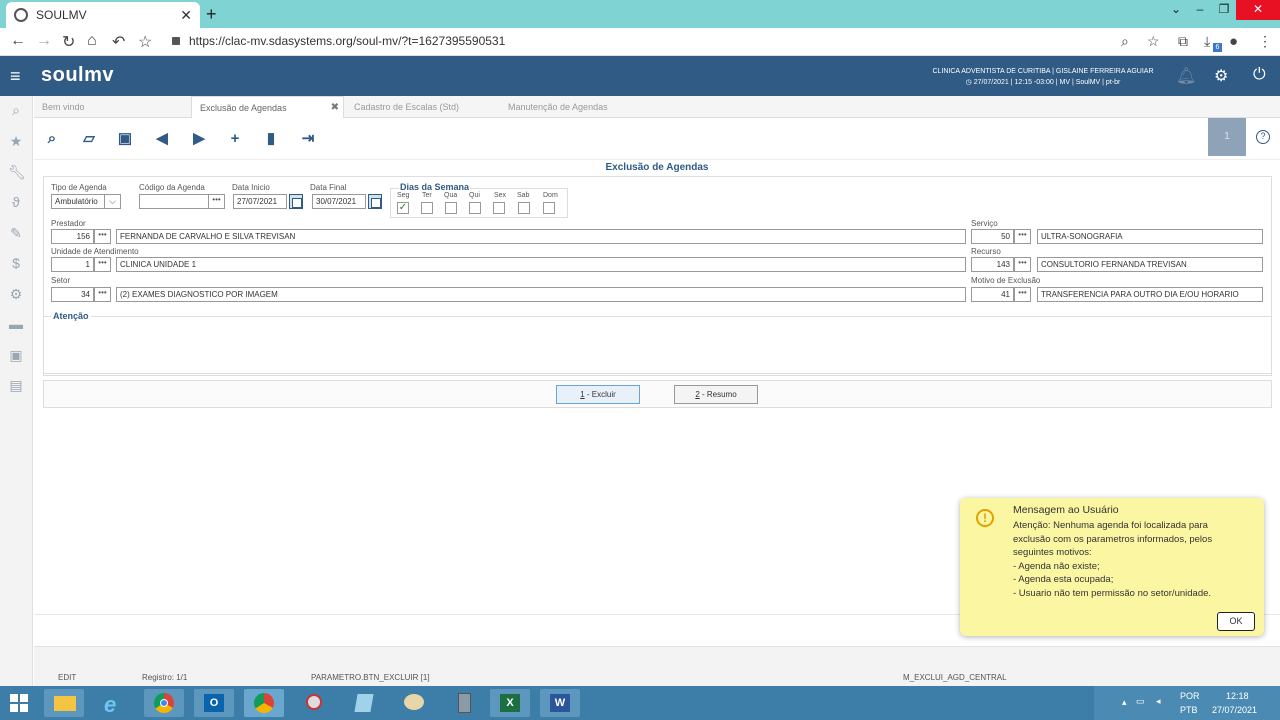 Image resolution: width=1280 pixels, height=720 pixels. Describe the element at coordinates (1234, 710) in the screenshot. I see `clock-date: 27/07/2021` at that location.